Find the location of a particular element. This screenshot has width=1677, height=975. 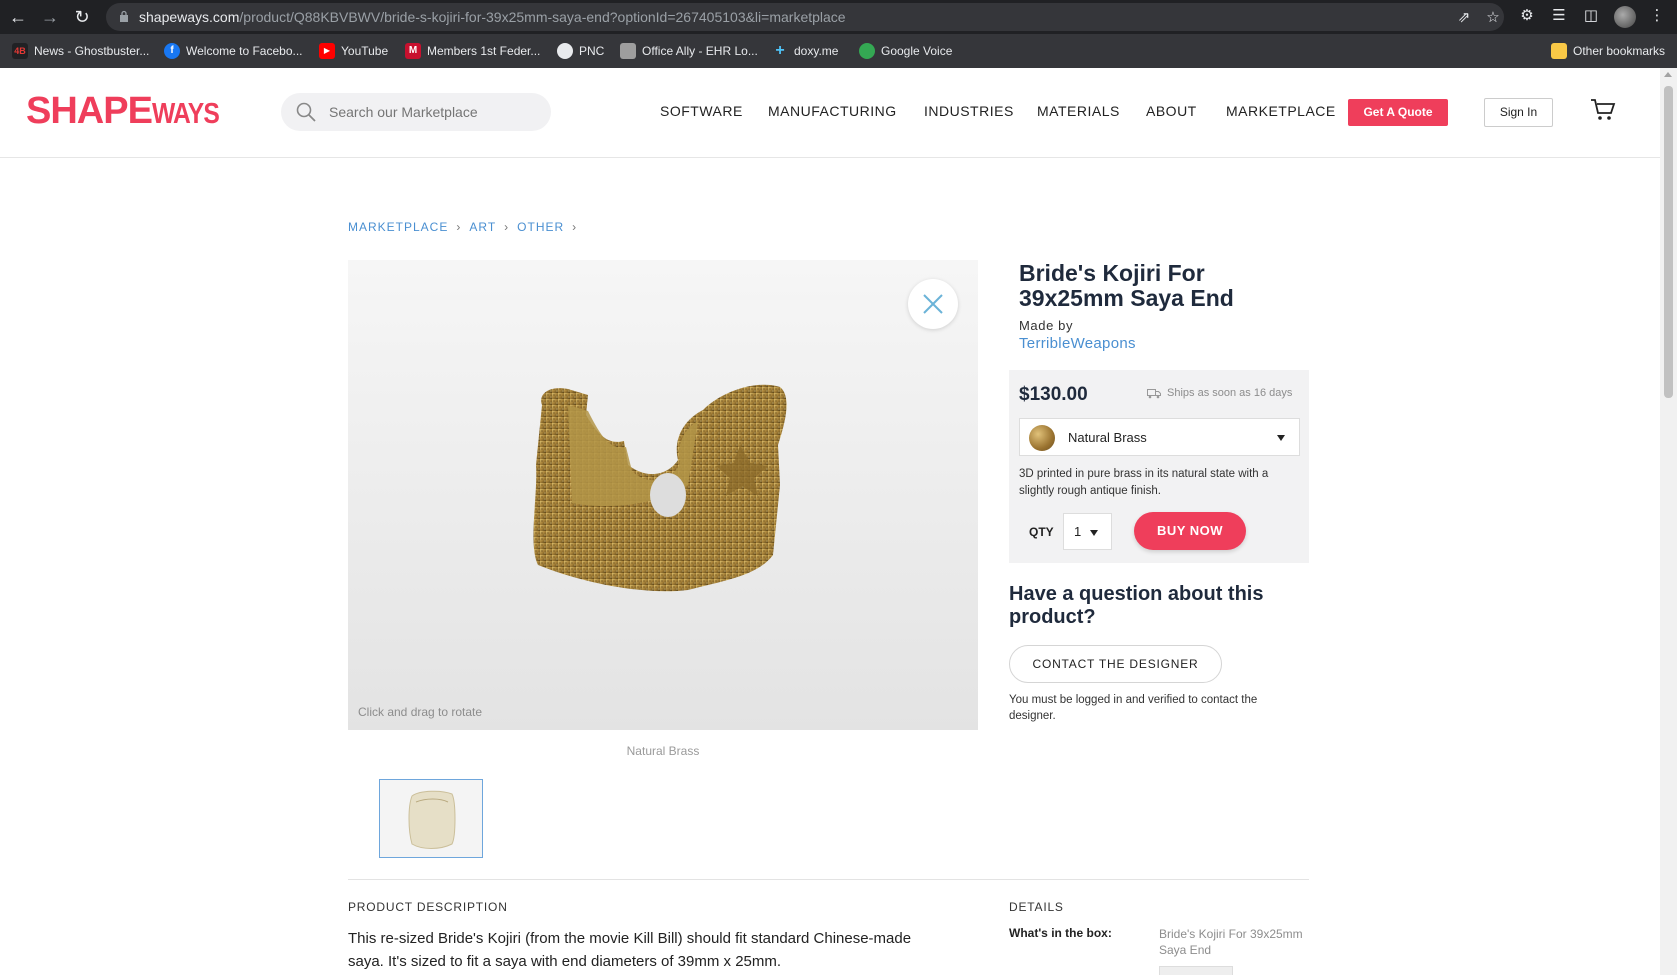

whats-in-box-thumbnail is located at coordinates (1196, 970).